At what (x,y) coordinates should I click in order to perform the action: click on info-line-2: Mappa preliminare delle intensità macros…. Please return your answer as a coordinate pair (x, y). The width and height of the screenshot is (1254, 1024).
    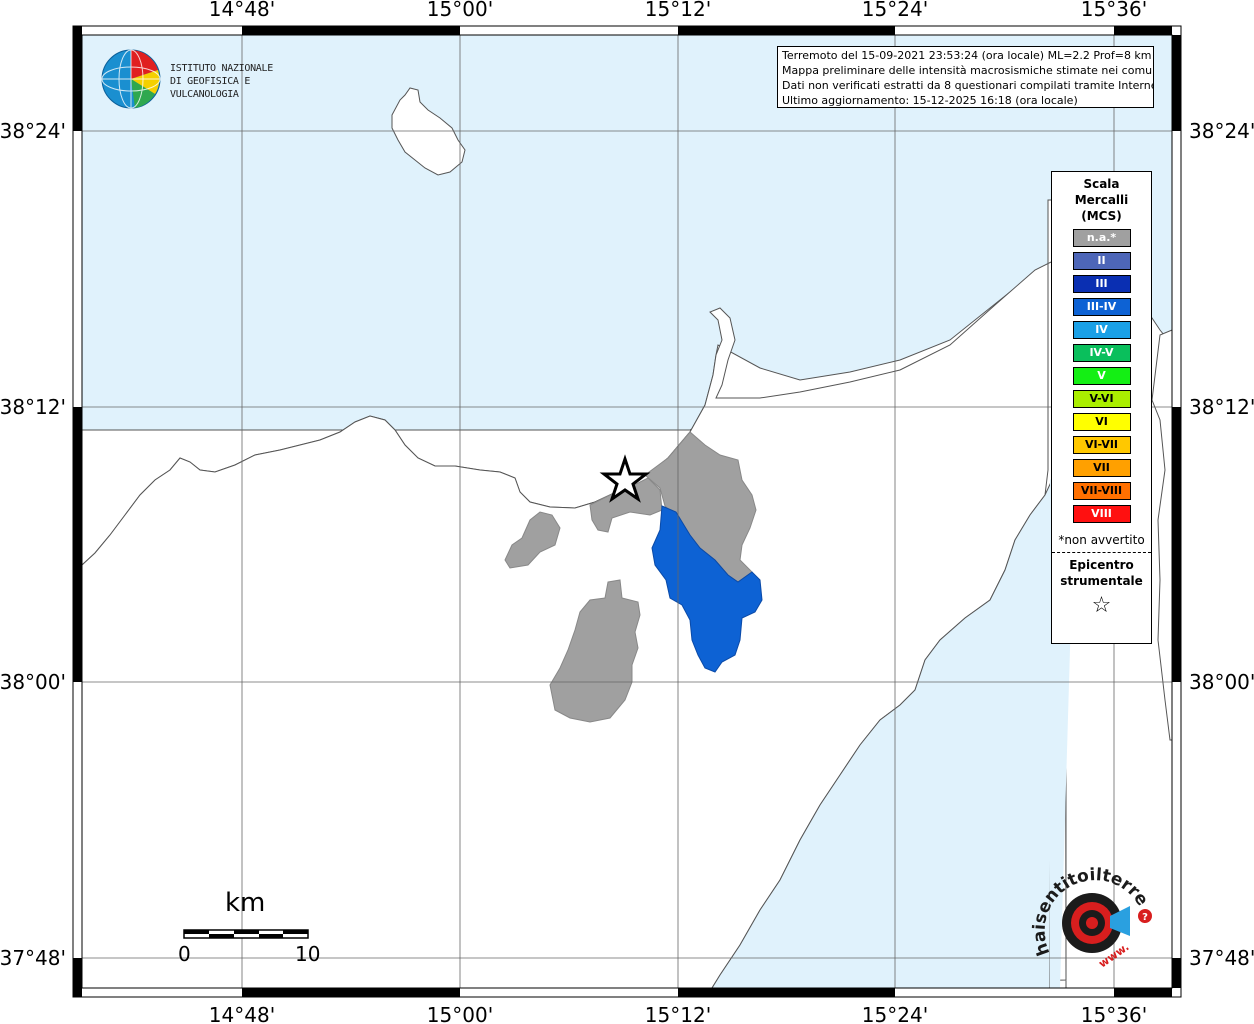
    Looking at the image, I should click on (968, 70).